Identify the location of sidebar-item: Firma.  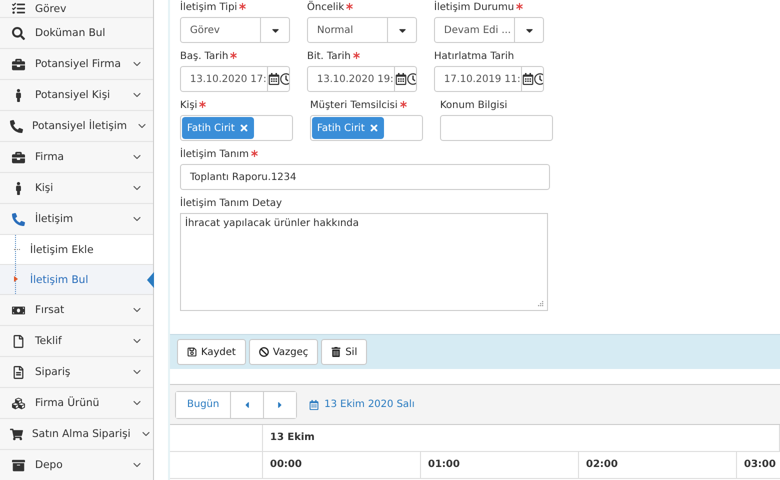
(76, 157).